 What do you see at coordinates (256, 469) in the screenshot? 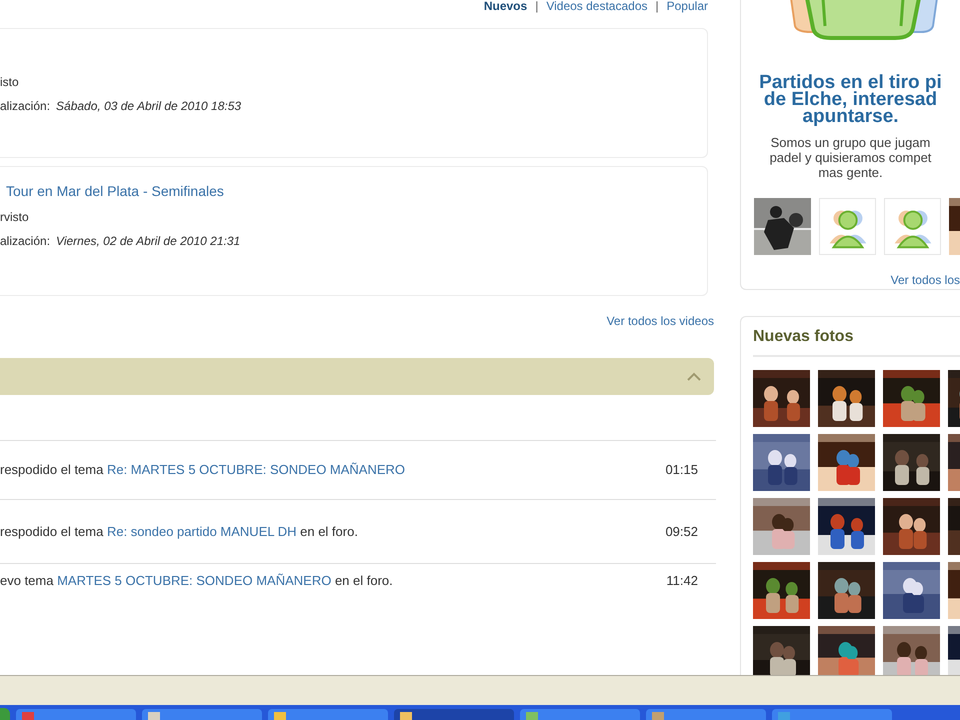
I see `topic-link: Re: MARTES 5 OCTUBRE: SONDEO MAÑANERO` at bounding box center [256, 469].